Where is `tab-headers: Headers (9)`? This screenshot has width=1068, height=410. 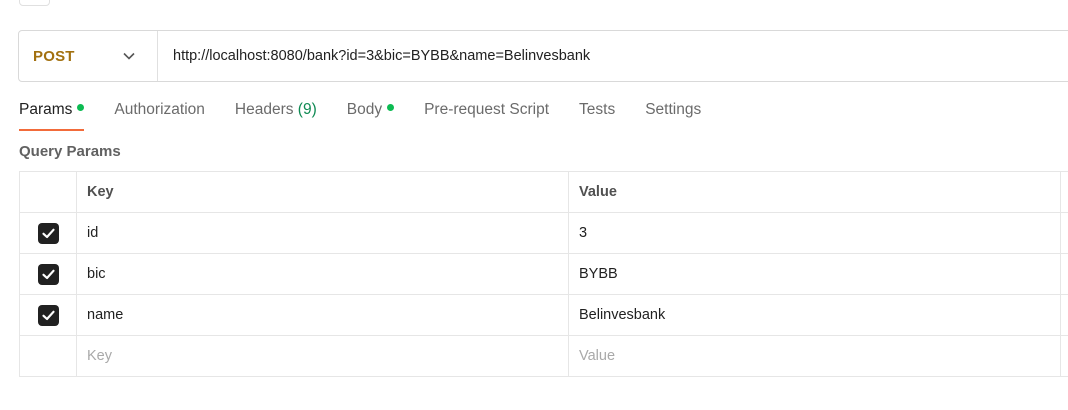 tab-headers: Headers (9) is located at coordinates (276, 113).